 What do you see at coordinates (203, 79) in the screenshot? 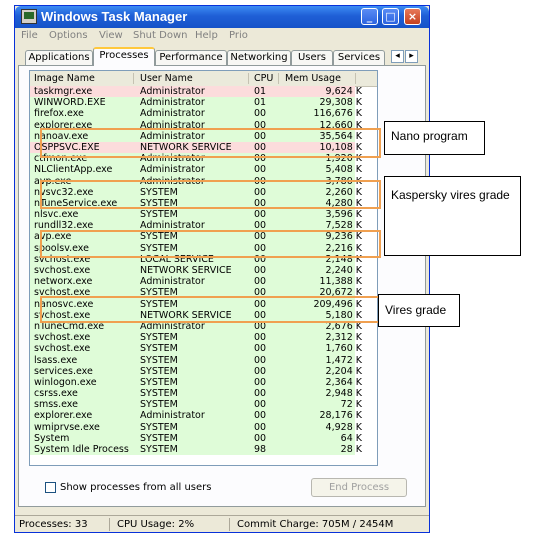
I see `process-list-header: Image Name User Name CPU Mem Usage` at bounding box center [203, 79].